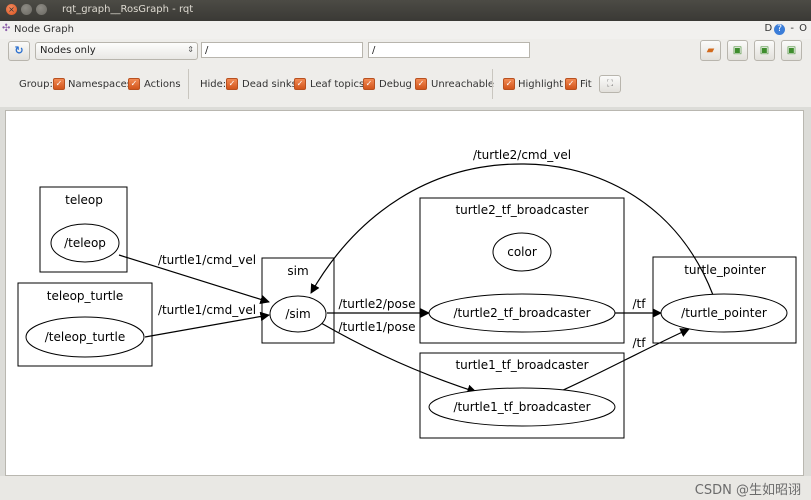 The width and height of the screenshot is (811, 500). I want to click on plugin-dock-button: D, so click(768, 28).